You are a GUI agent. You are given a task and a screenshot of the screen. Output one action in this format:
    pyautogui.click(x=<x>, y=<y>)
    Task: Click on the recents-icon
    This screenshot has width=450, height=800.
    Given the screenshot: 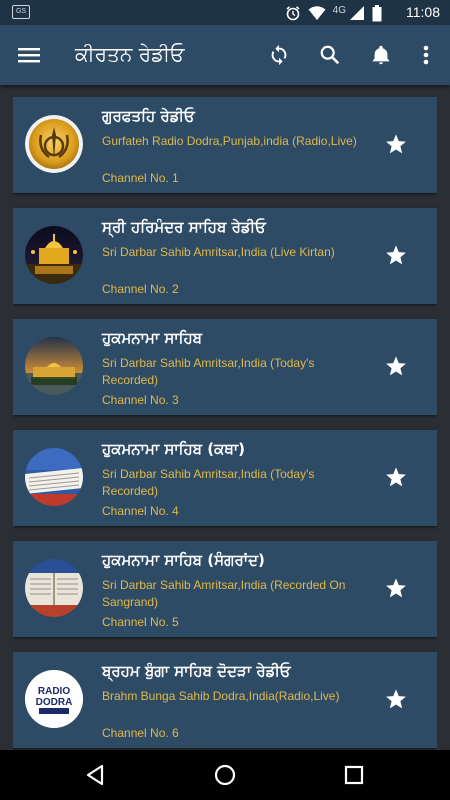 What is the action you would take?
    pyautogui.click(x=354, y=775)
    